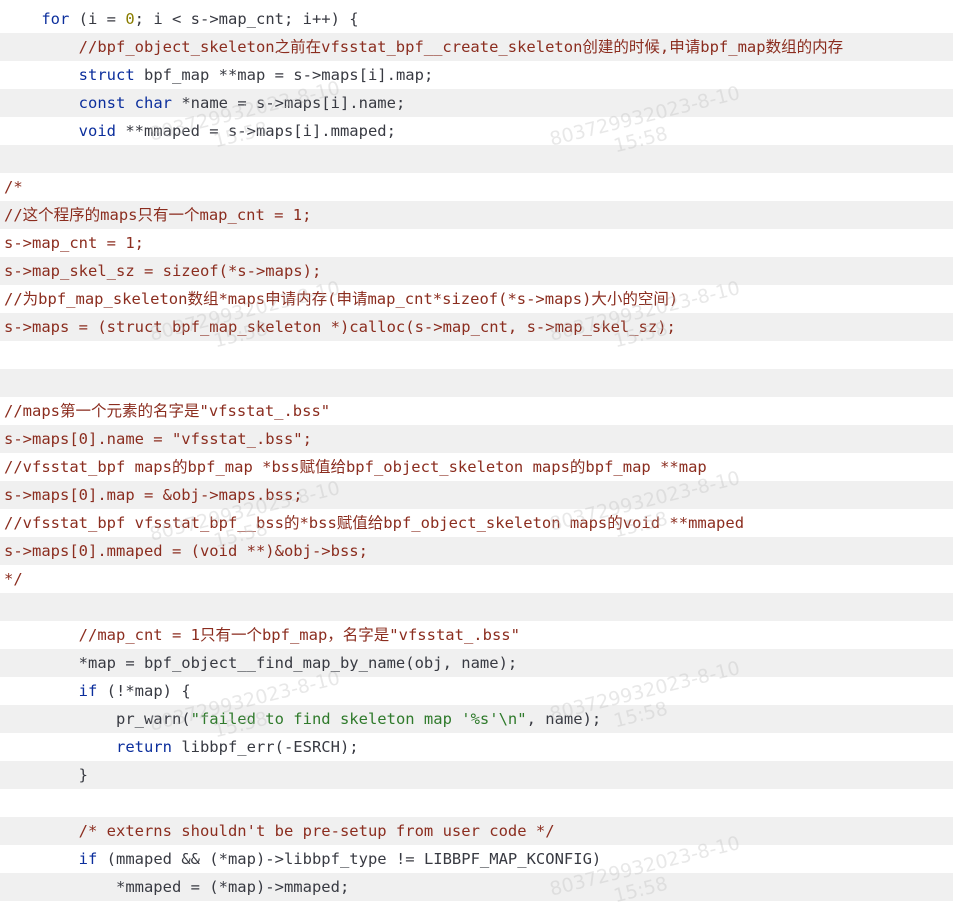 The image size is (957, 922). What do you see at coordinates (177, 887) in the screenshot?
I see `code-token: *mmaped = (*map)->mmaped;` at bounding box center [177, 887].